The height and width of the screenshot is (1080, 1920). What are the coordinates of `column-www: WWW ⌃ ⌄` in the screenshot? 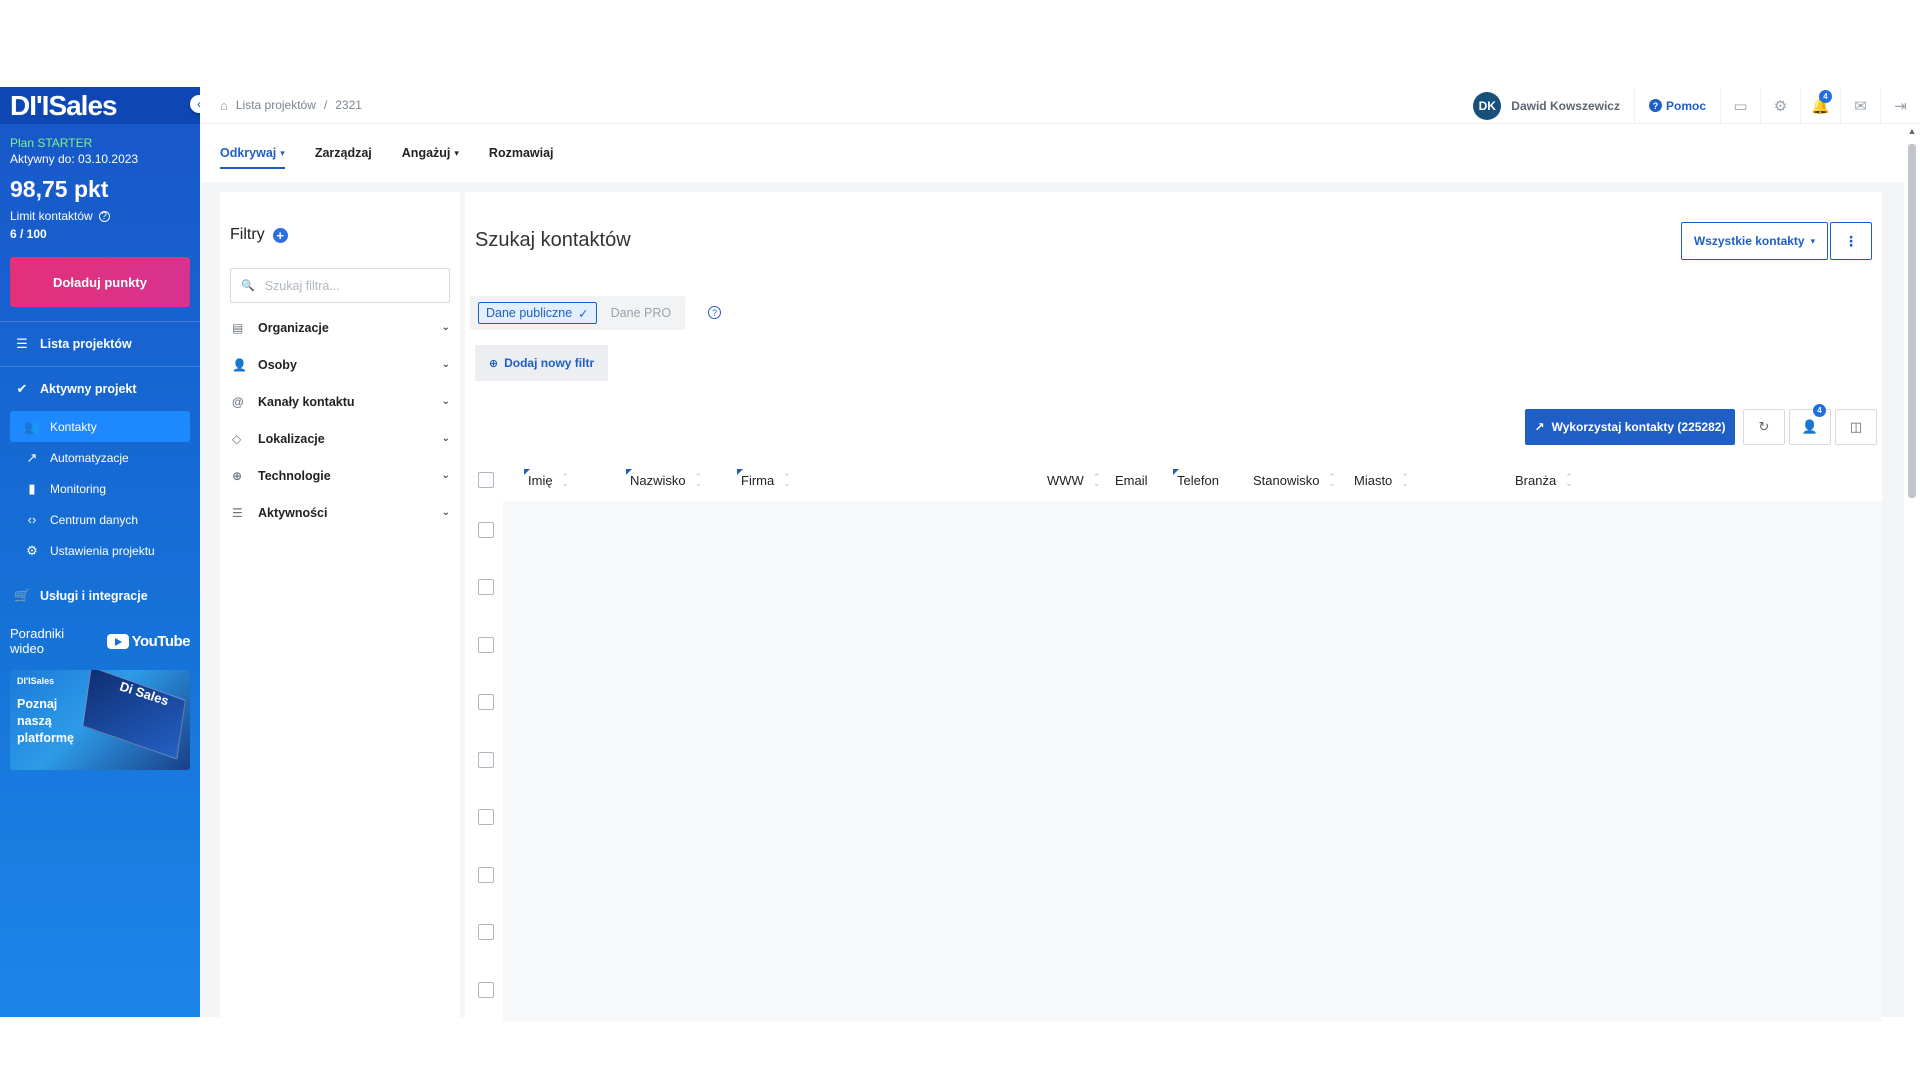 It's located at (1073, 480).